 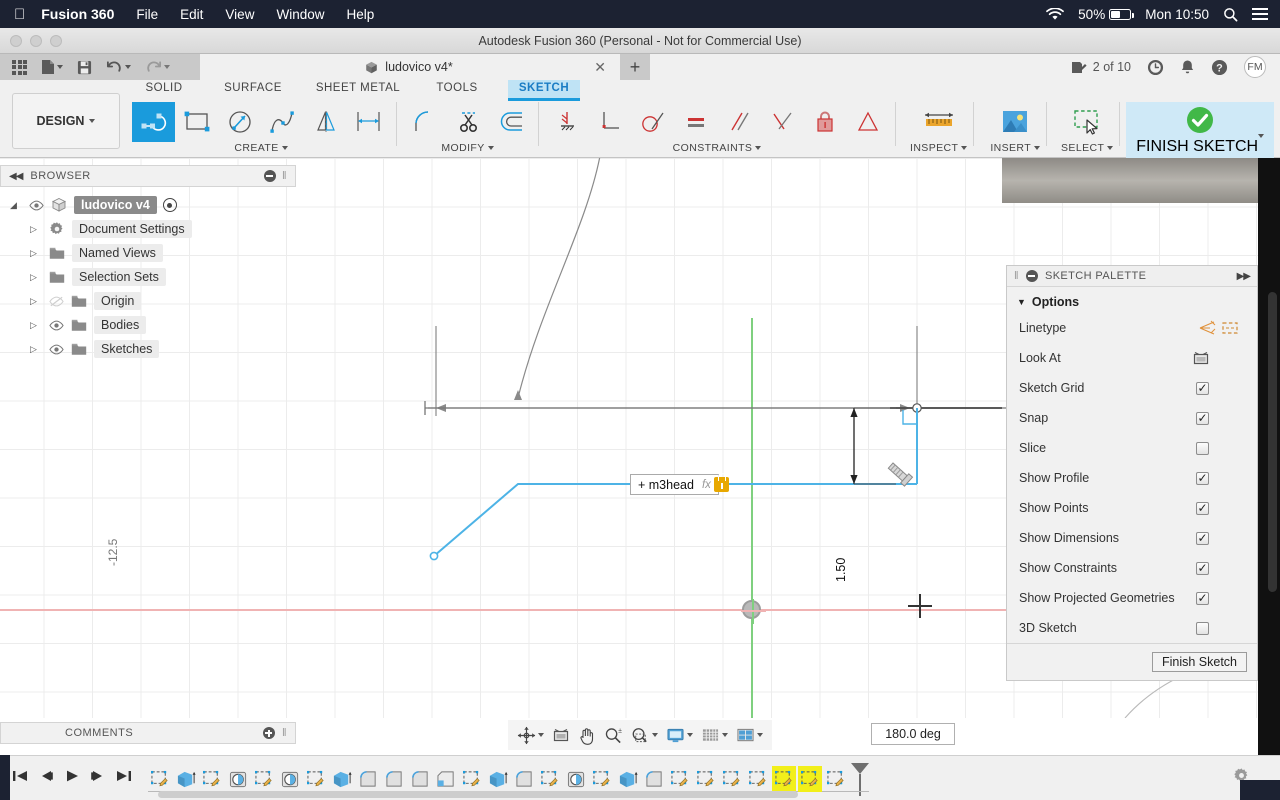 What do you see at coordinates (1132, 598) in the screenshot?
I see `sketch-palette-row-show-projected-geometries: Show Projected Geometries` at bounding box center [1132, 598].